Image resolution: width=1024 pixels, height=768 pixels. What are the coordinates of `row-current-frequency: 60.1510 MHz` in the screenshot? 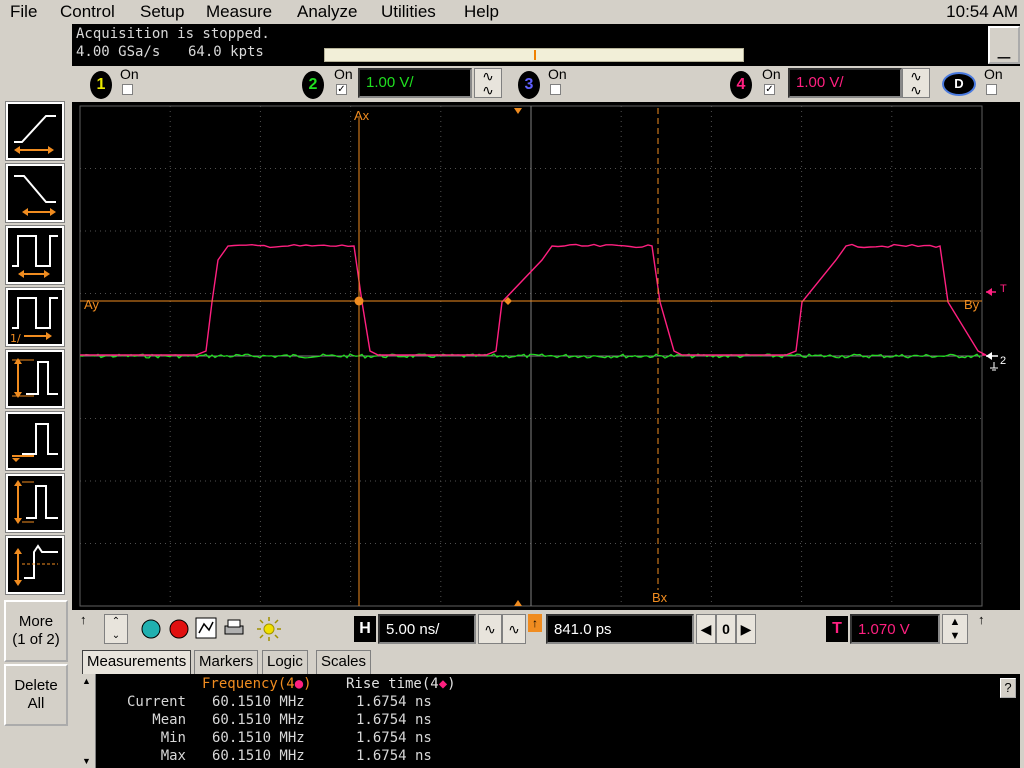 It's located at (258, 702).